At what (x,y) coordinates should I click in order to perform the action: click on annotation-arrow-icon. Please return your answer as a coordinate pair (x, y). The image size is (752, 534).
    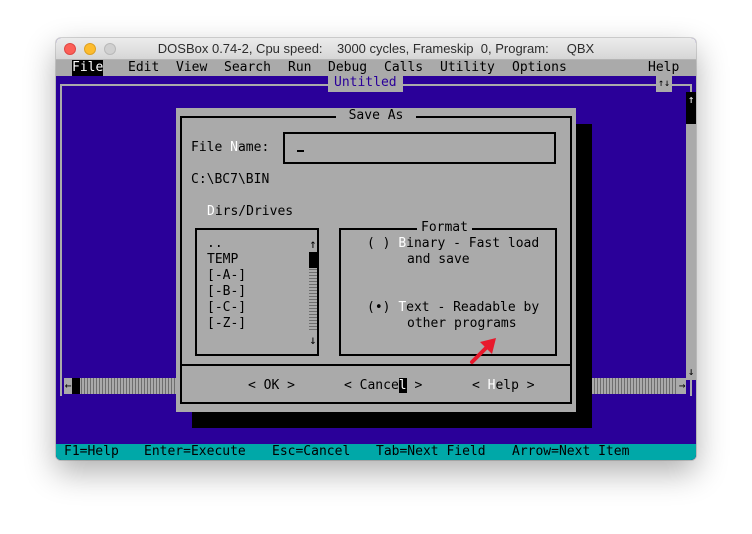
    Looking at the image, I should click on (483, 351).